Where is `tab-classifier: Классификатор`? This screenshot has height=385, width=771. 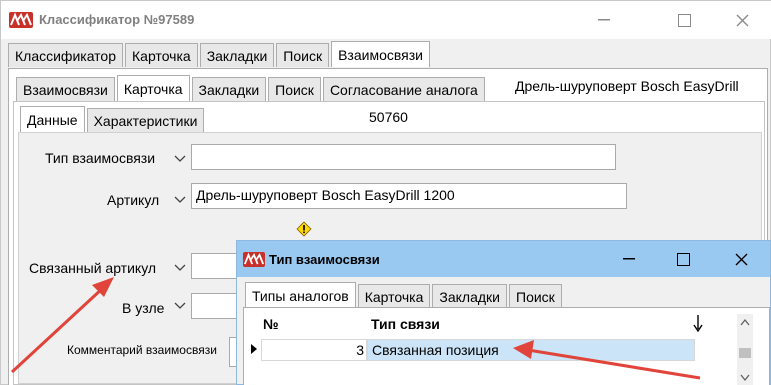 tab-classifier: Классификатор is located at coordinates (66, 55).